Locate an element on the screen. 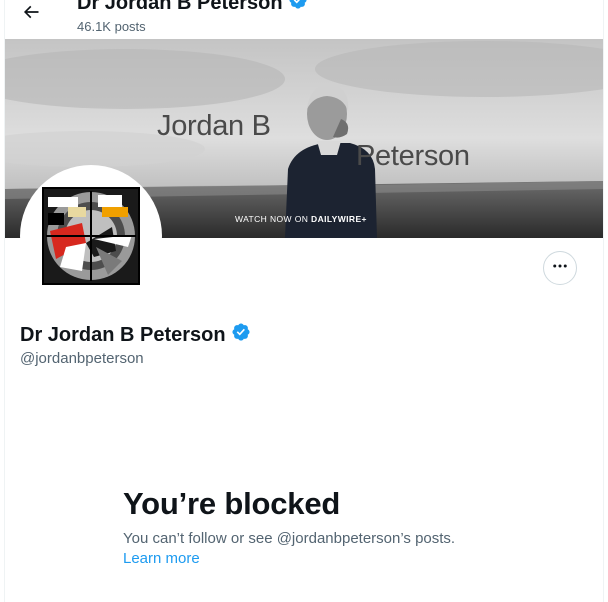 The height and width of the screenshot is (602, 608). profile-display-name: Dr Jordan B Peterson is located at coordinates (135, 335).